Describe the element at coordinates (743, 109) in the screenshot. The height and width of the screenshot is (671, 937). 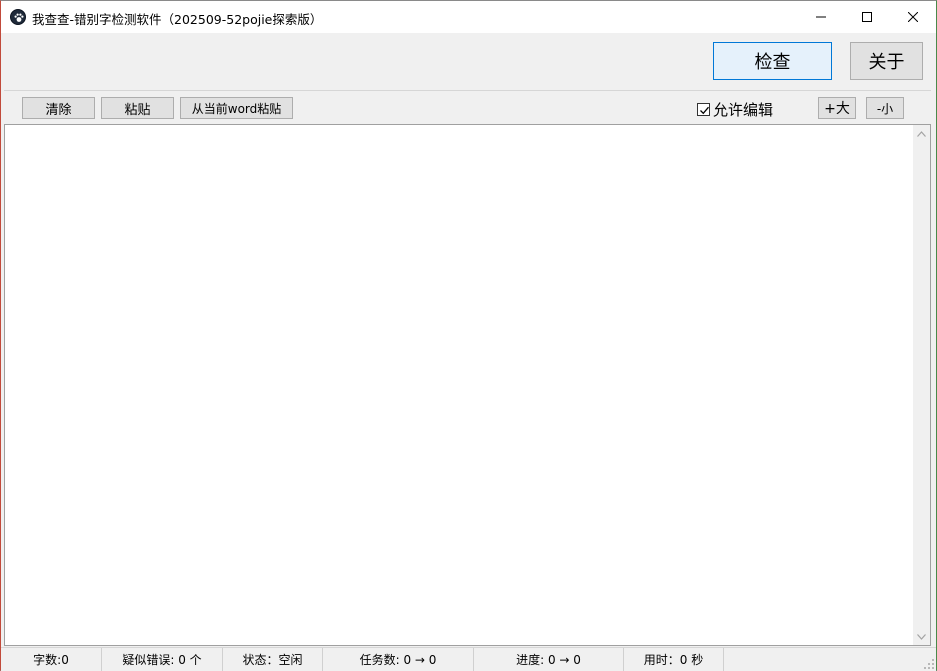
I see `allow-edit-label: 允许编辑` at that location.